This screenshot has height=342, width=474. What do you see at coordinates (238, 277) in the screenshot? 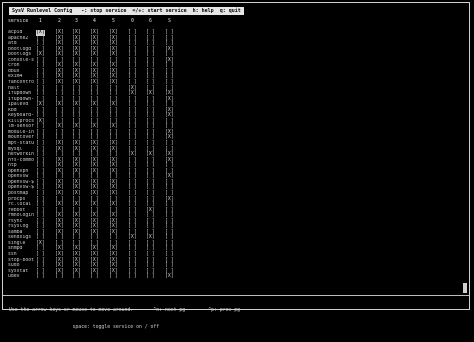
I see `service-row: udev [ ] [ ] [ ] [ ] [ ] [ ] [ ] [X]` at bounding box center [238, 277].